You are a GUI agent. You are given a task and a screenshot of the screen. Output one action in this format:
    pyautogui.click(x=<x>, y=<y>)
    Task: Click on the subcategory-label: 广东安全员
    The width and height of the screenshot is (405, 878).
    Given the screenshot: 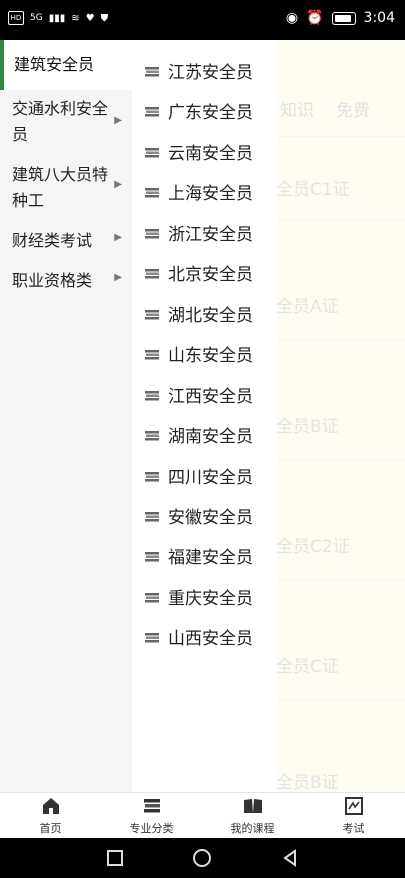 What is the action you would take?
    pyautogui.click(x=210, y=113)
    